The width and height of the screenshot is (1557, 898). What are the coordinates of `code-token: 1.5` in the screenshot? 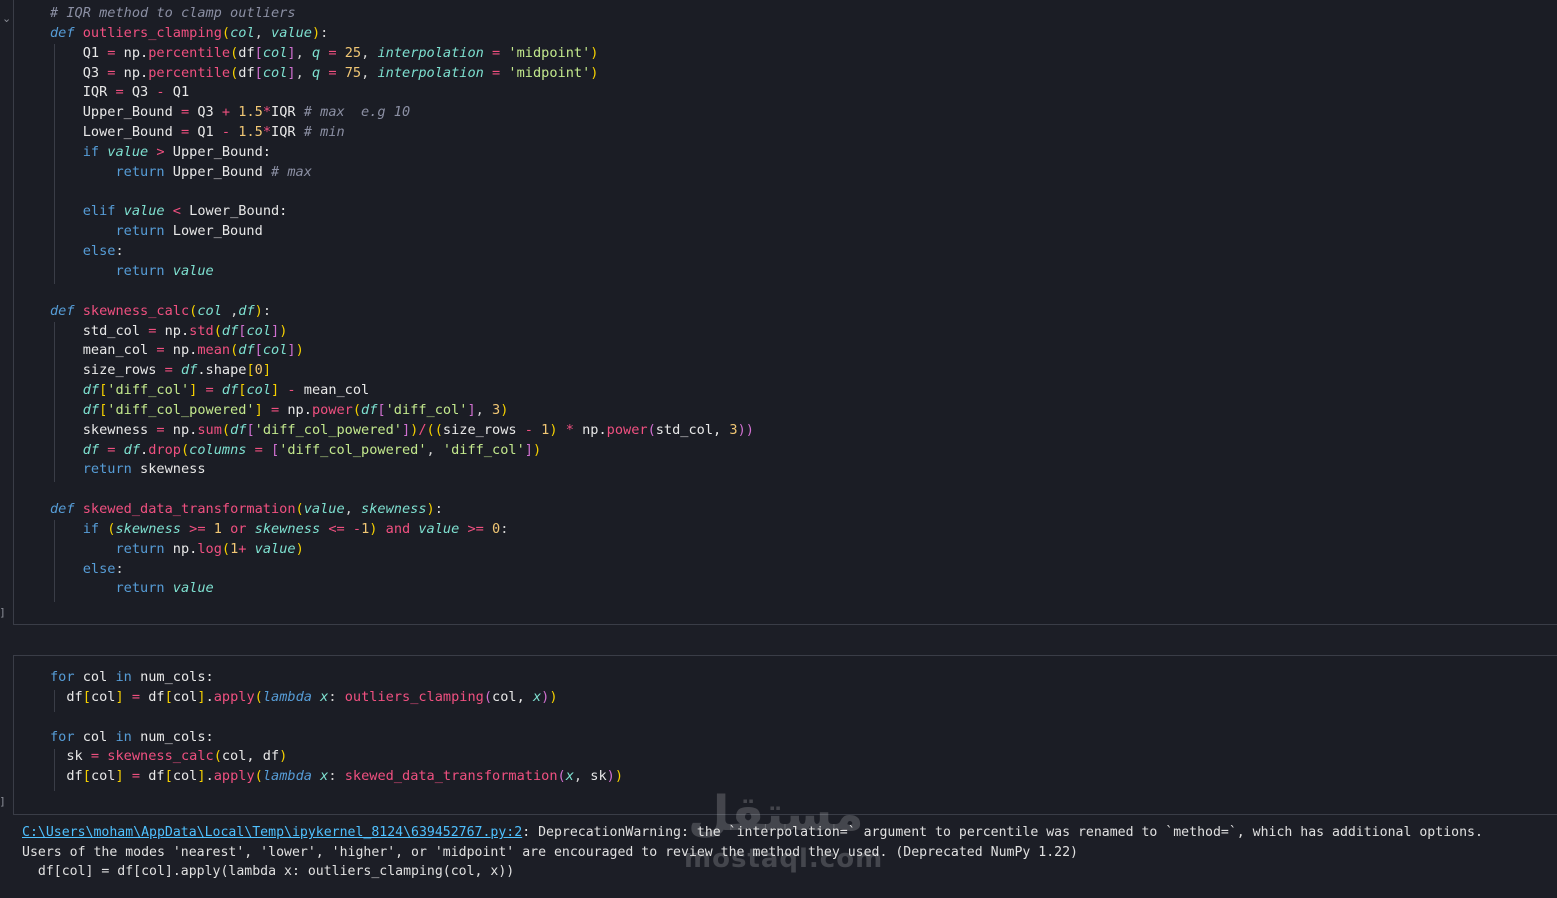 It's located at (246, 132).